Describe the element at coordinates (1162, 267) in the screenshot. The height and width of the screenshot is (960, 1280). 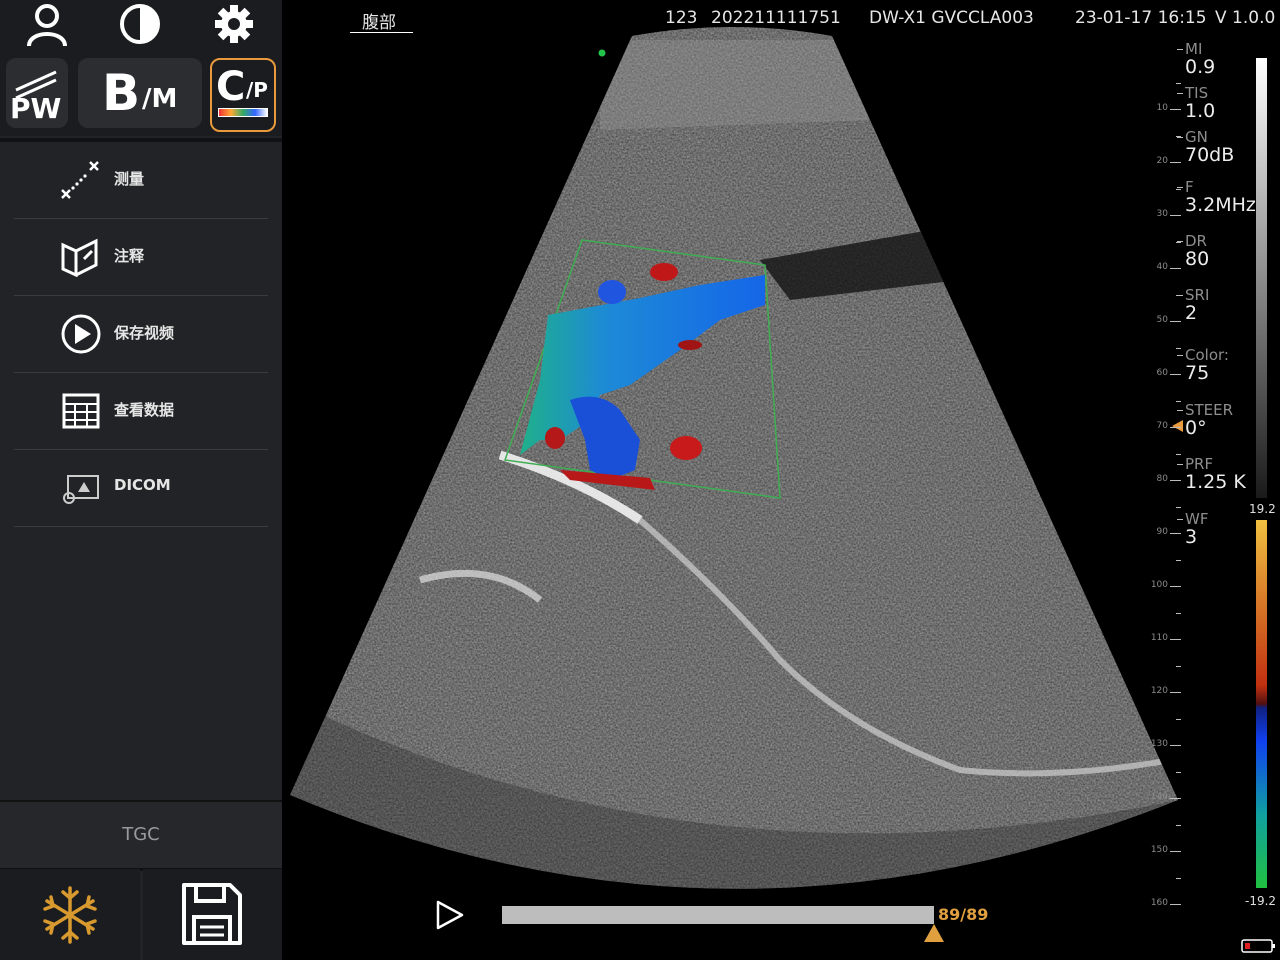
I see `depth-label: 40` at that location.